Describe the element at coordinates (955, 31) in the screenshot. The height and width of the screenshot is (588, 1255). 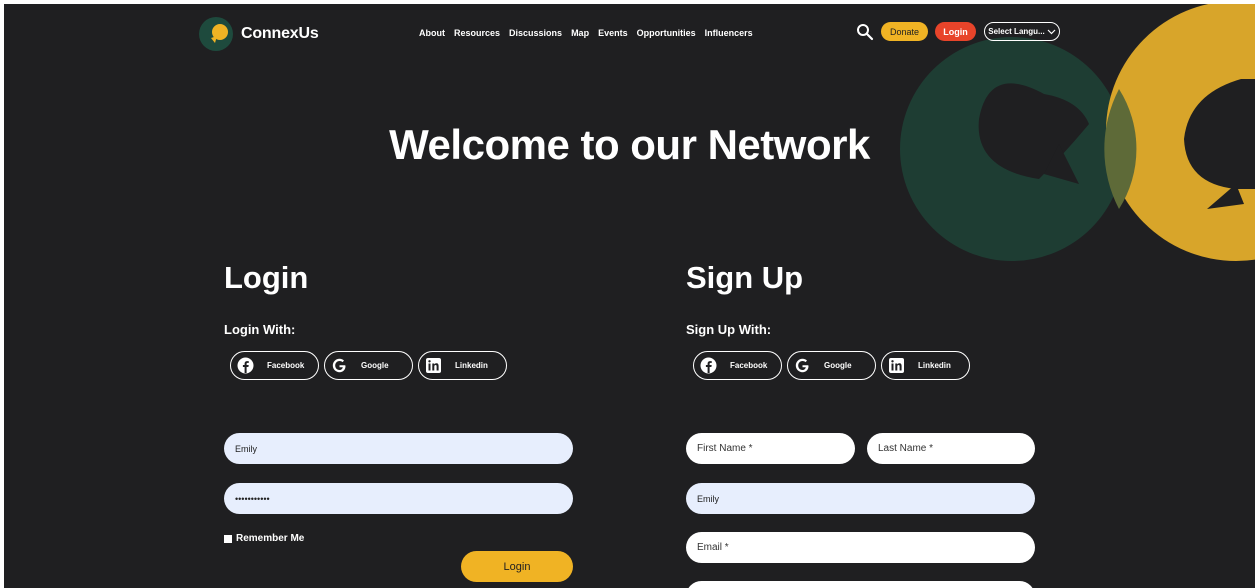
I see `header-login-button: Login` at that location.